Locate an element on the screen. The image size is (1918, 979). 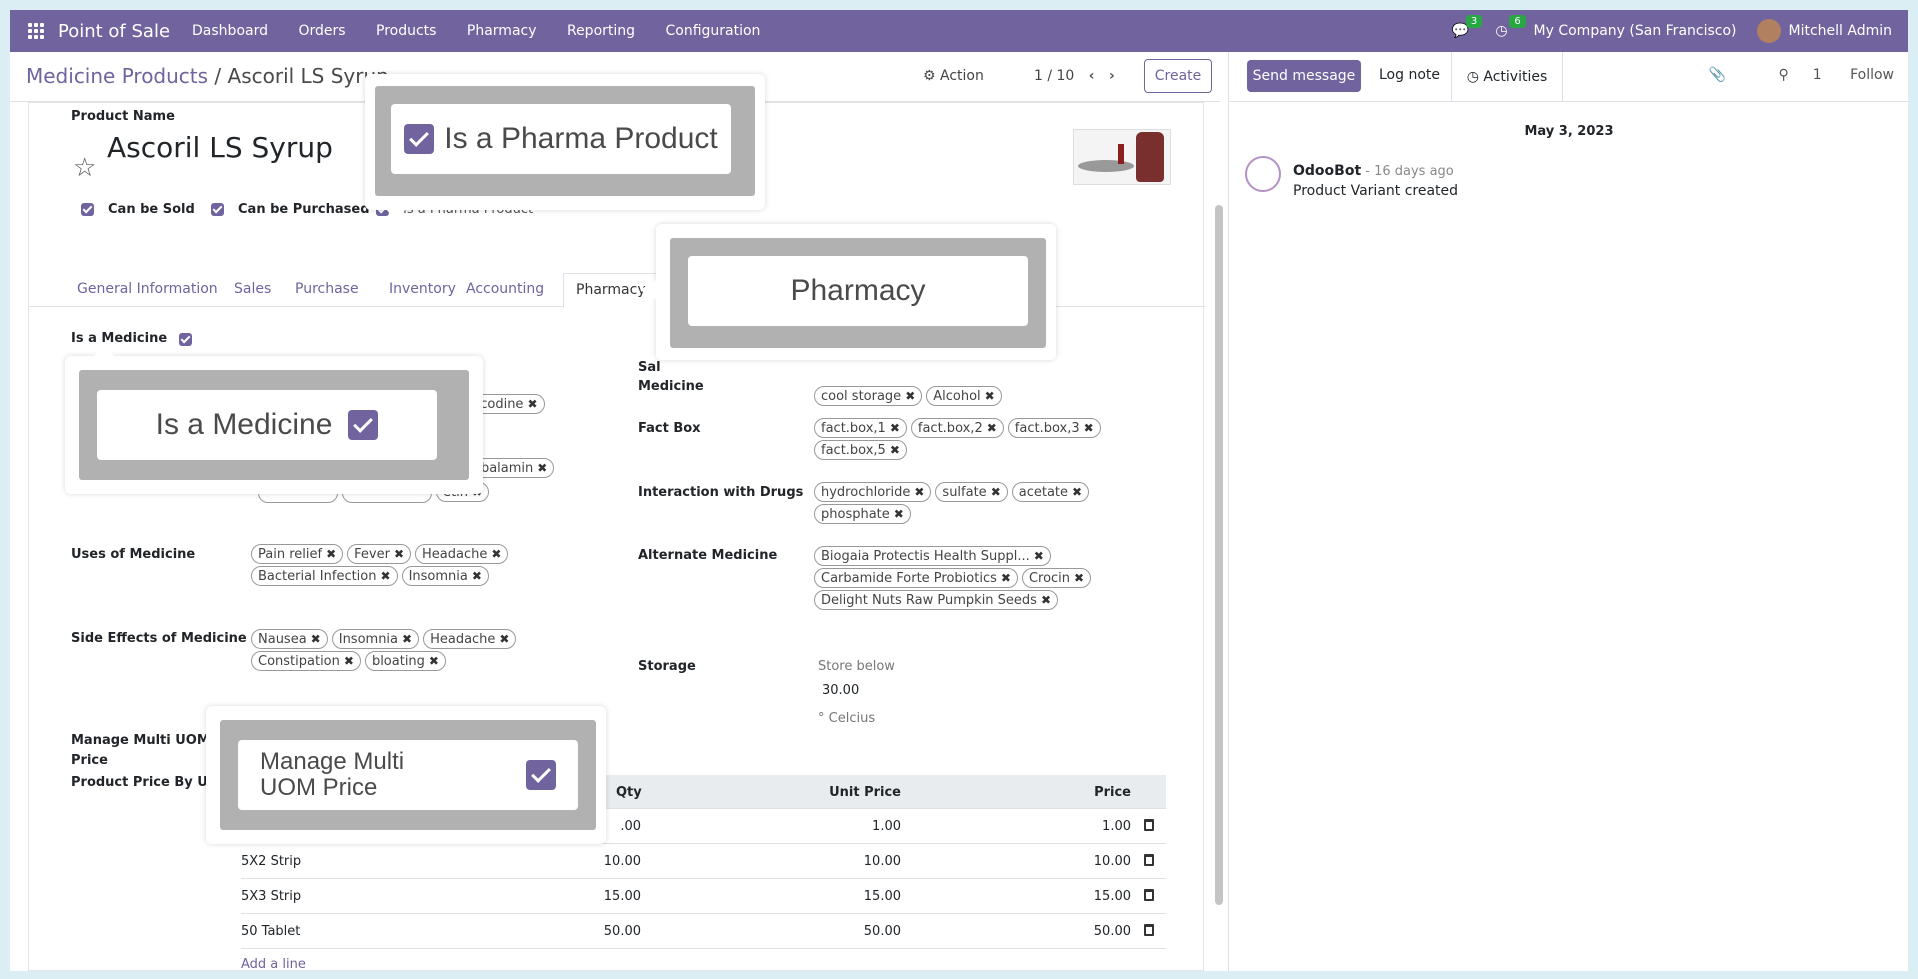
send-message-button: Send message is located at coordinates (1304, 76).